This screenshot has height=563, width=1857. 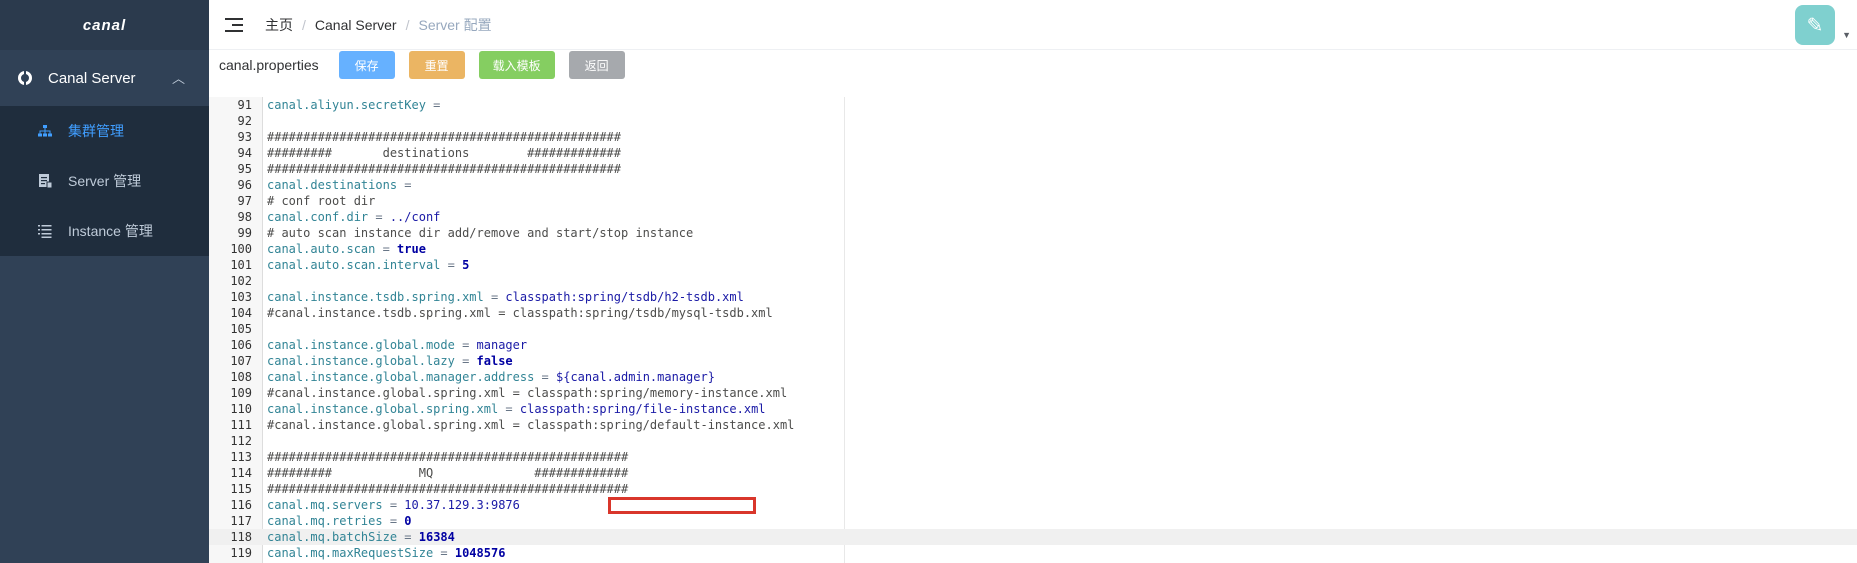 I want to click on line-number: 106, so click(x=241, y=345).